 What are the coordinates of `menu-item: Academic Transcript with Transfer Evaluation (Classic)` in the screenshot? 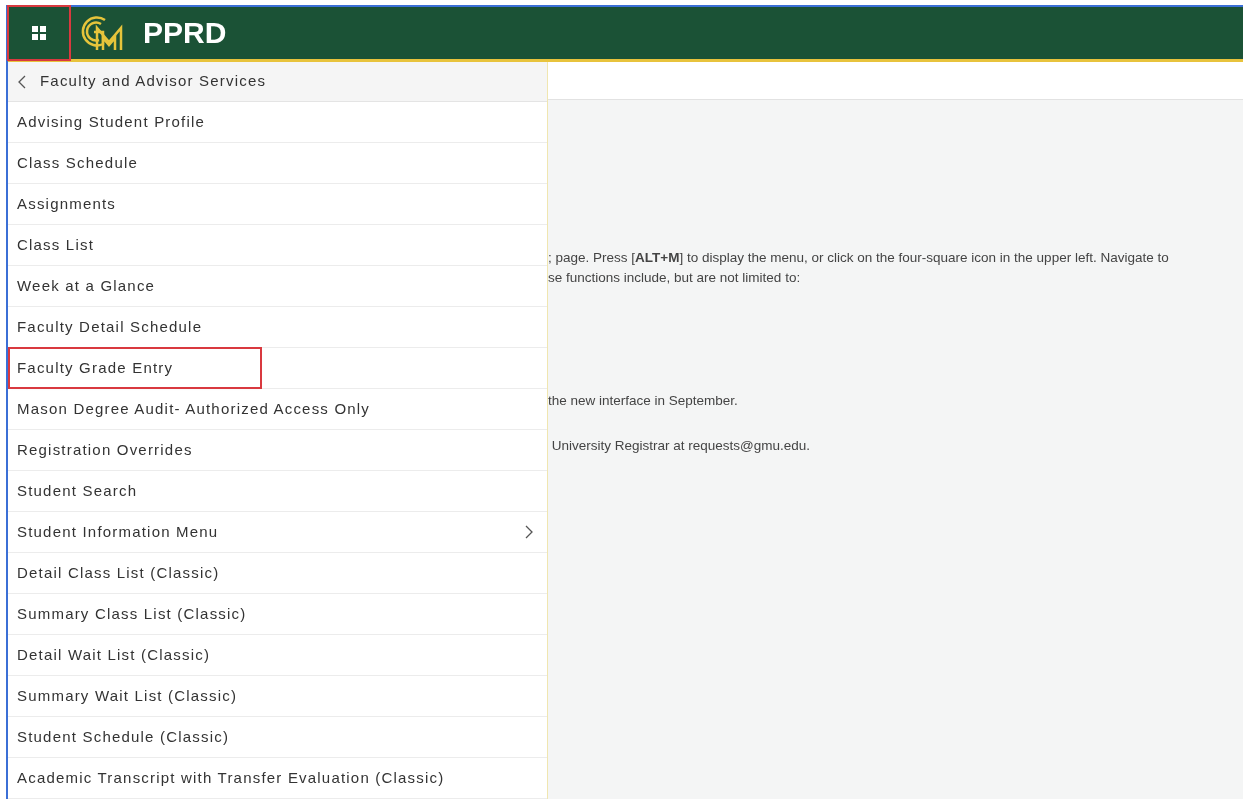 It's located at (231, 778).